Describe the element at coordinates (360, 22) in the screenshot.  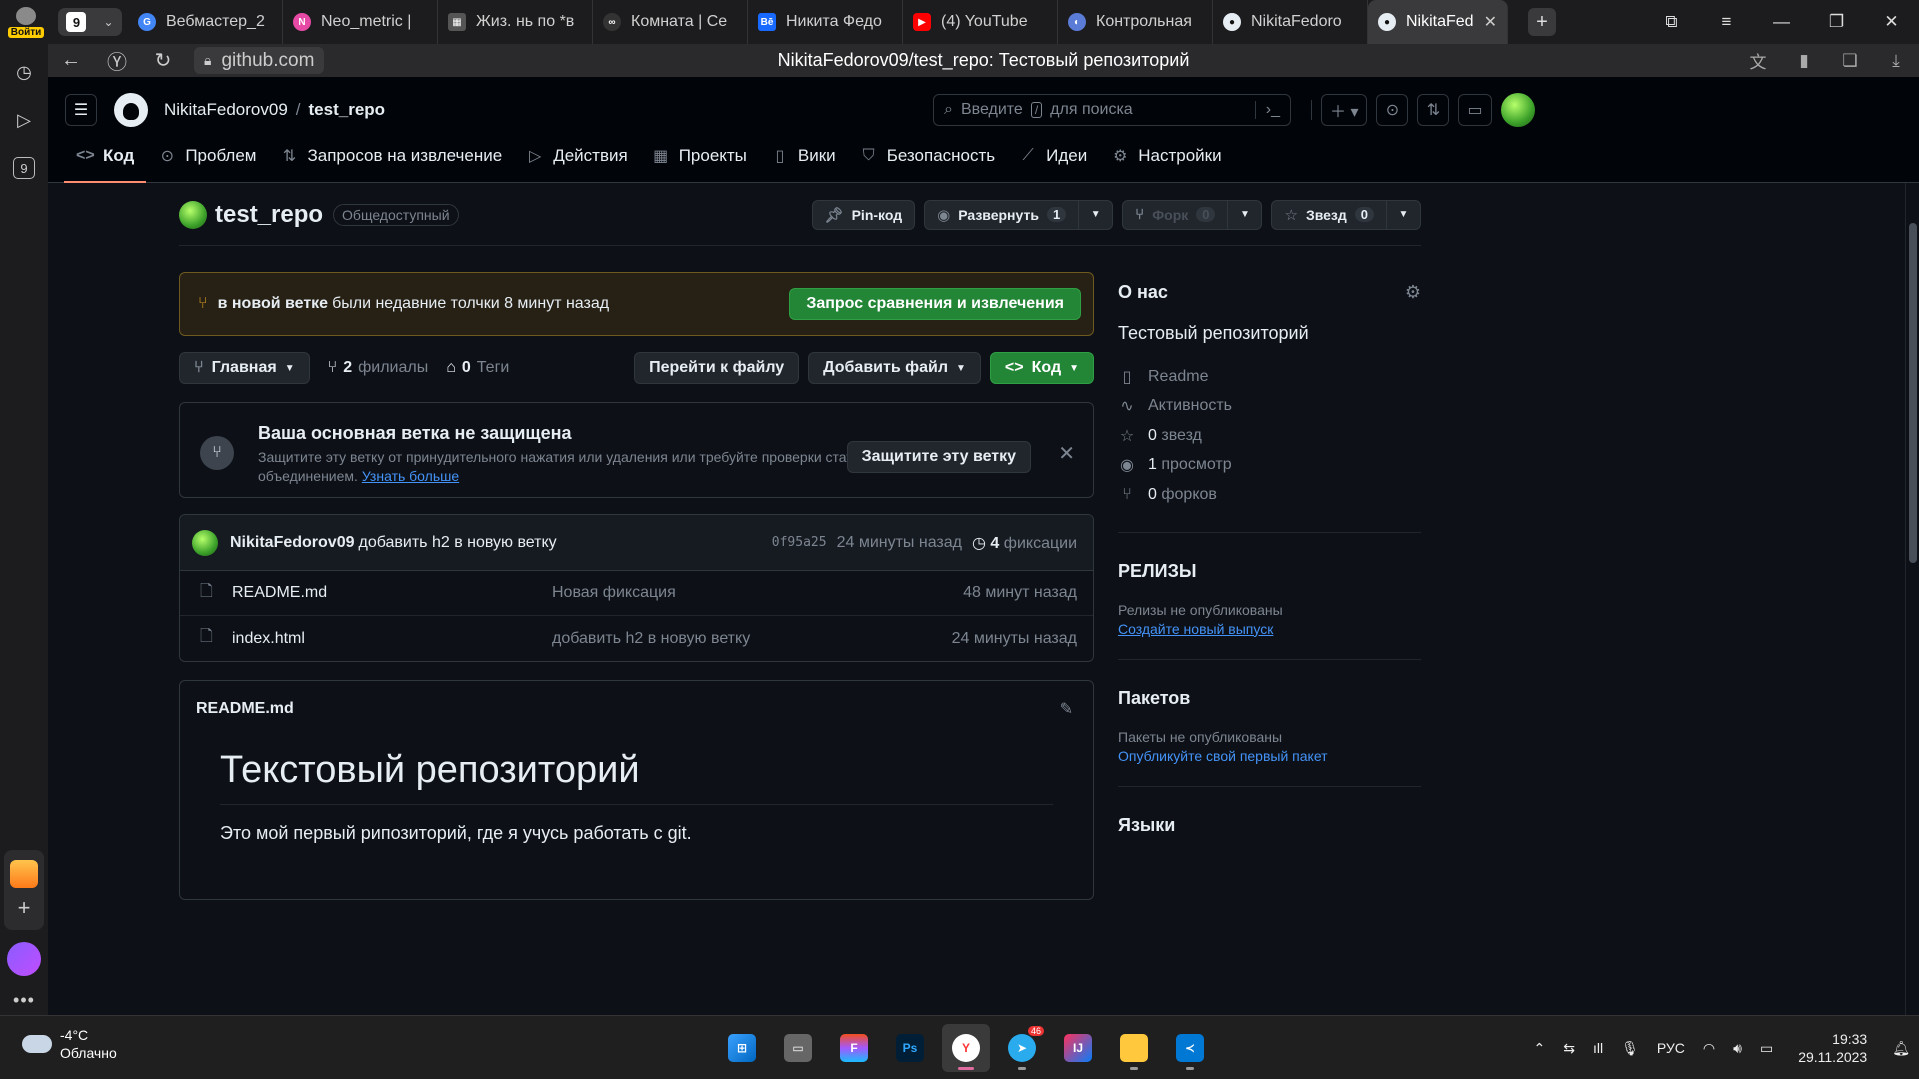
I see `browser-tab: N Neo_metric |` at that location.